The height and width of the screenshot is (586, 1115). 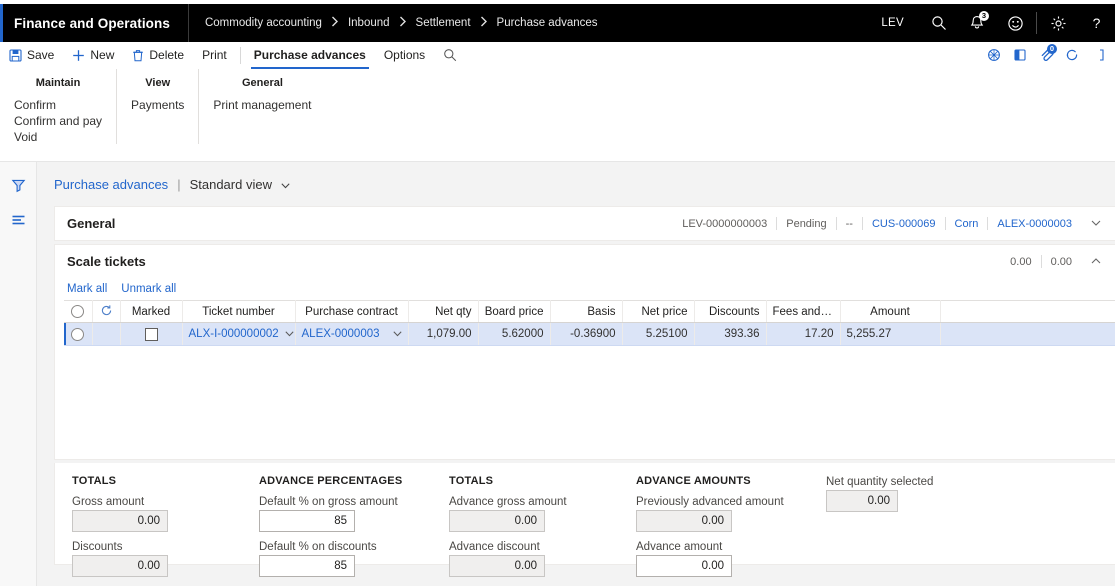 I want to click on field-default-pct-gross-input: 85, so click(x=307, y=521).